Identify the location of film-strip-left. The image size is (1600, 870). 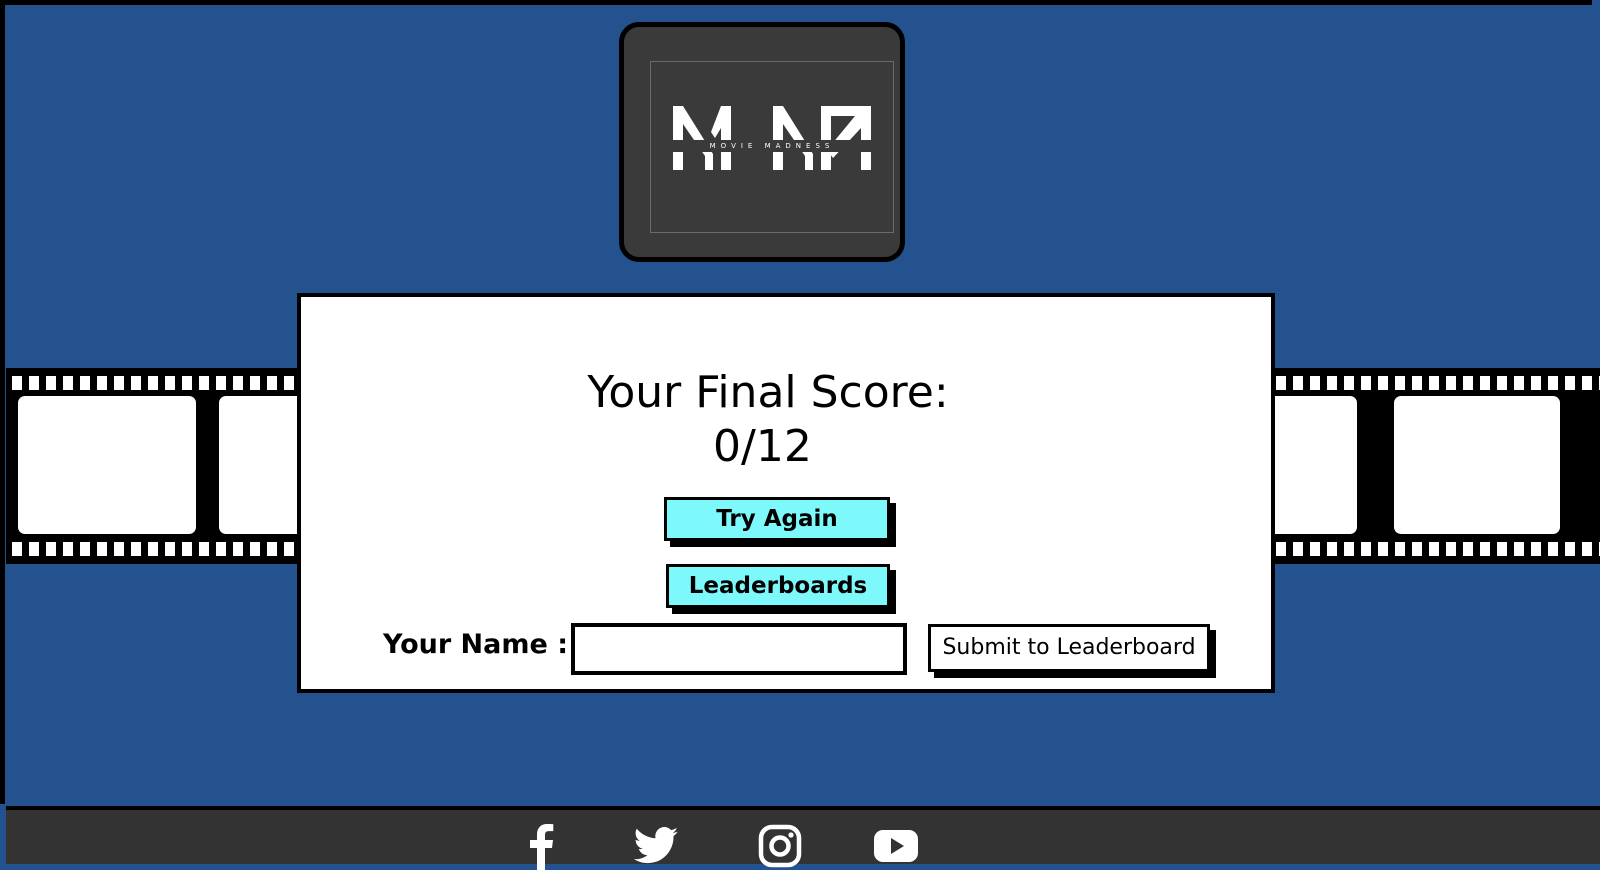
(154, 466).